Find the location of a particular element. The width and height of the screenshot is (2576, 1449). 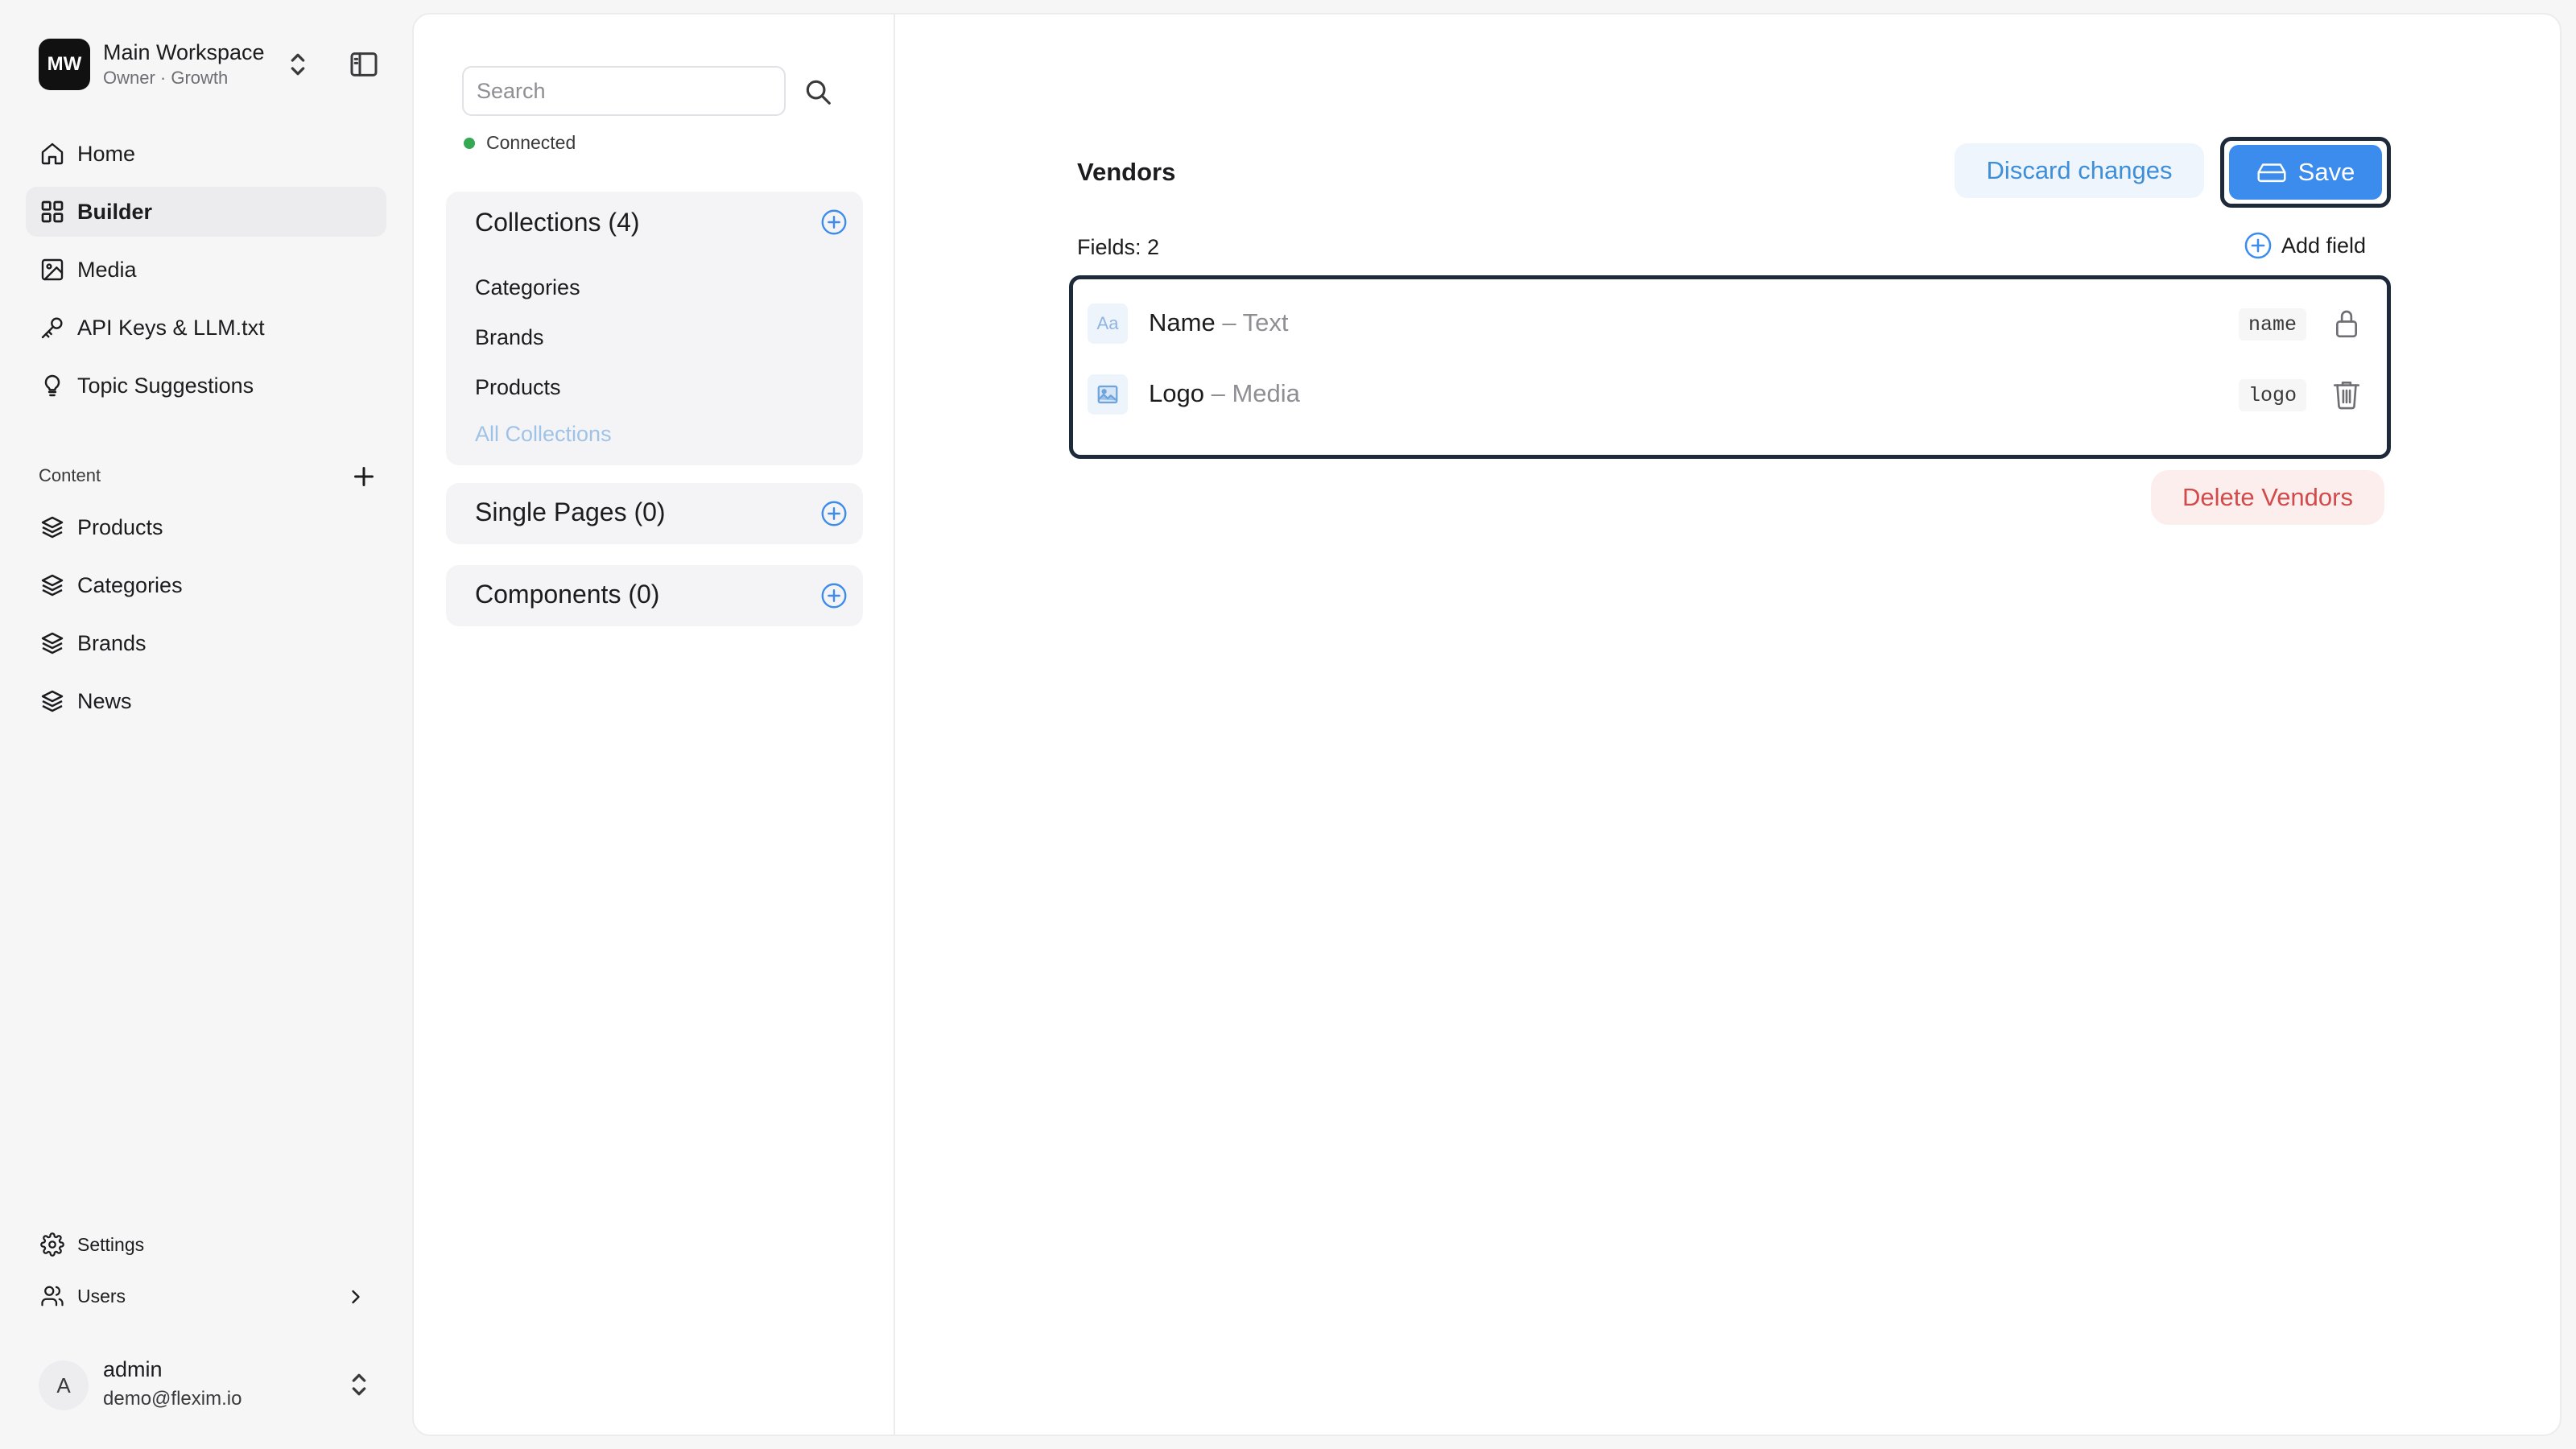

sidebar-toggle-icon is located at coordinates (364, 64).